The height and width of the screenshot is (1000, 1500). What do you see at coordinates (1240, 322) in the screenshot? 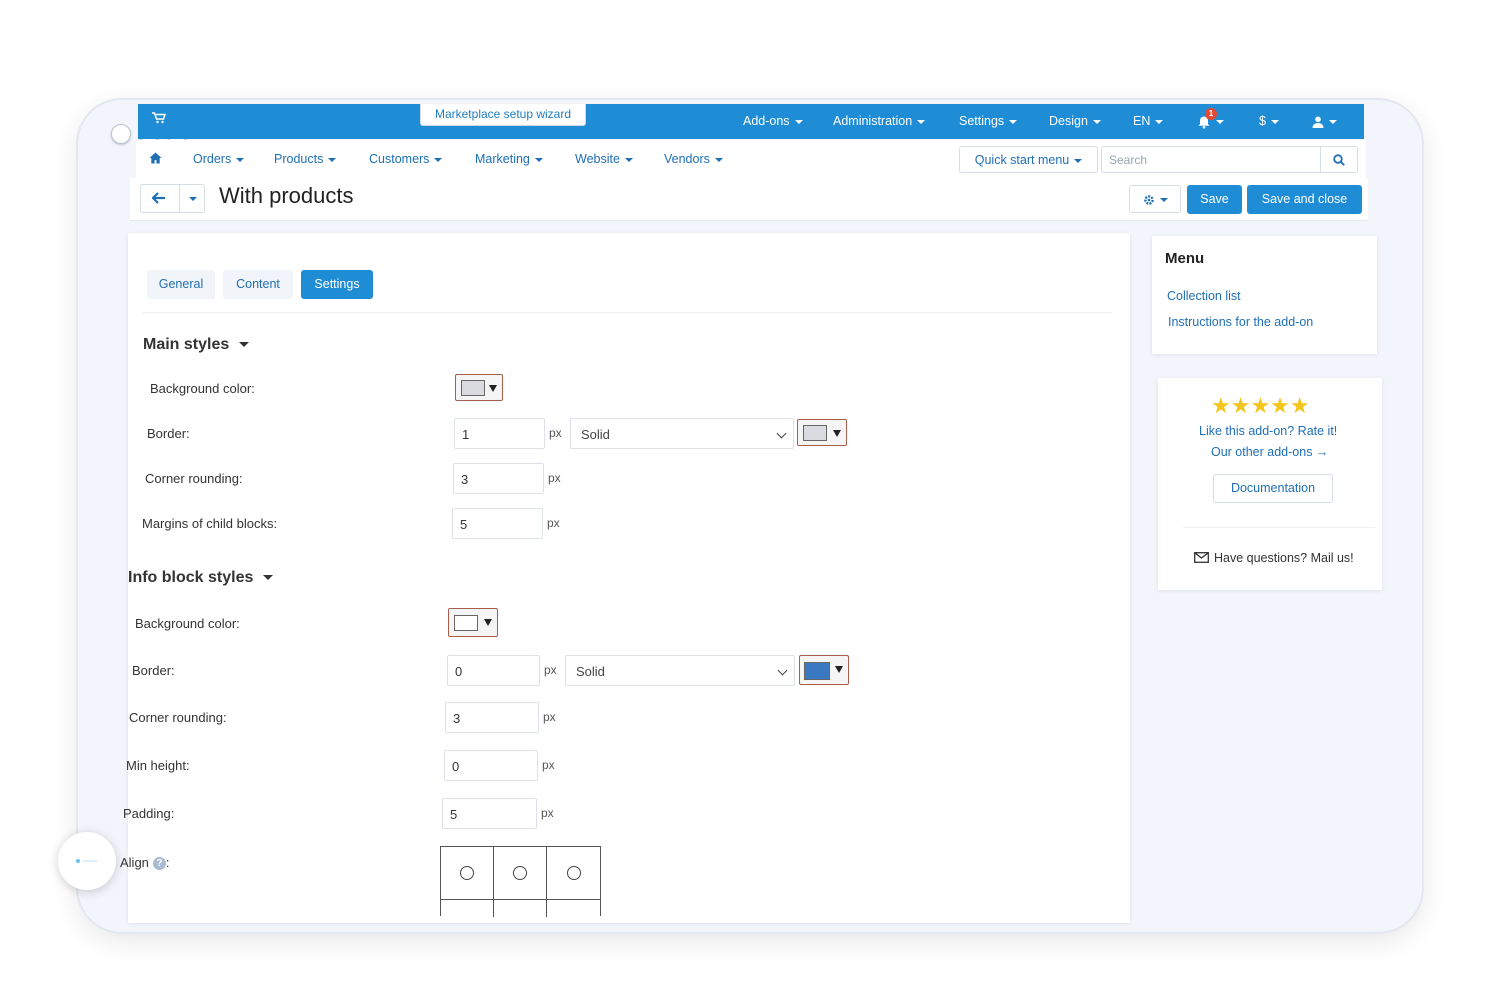
I see `instructions-link: Instructions for the add-on` at bounding box center [1240, 322].